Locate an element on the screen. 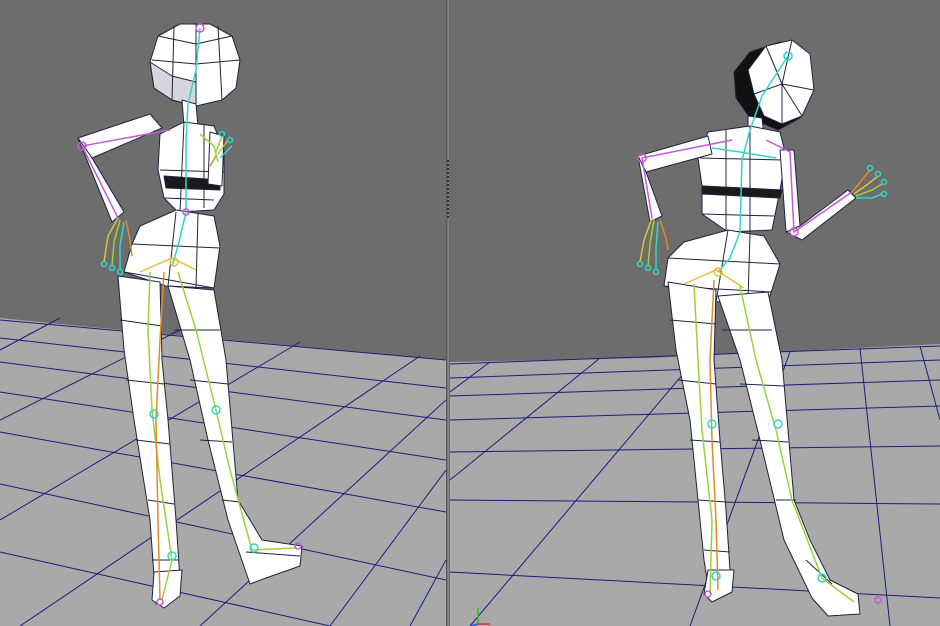  splitter-grip-icon is located at coordinates (448, 190).